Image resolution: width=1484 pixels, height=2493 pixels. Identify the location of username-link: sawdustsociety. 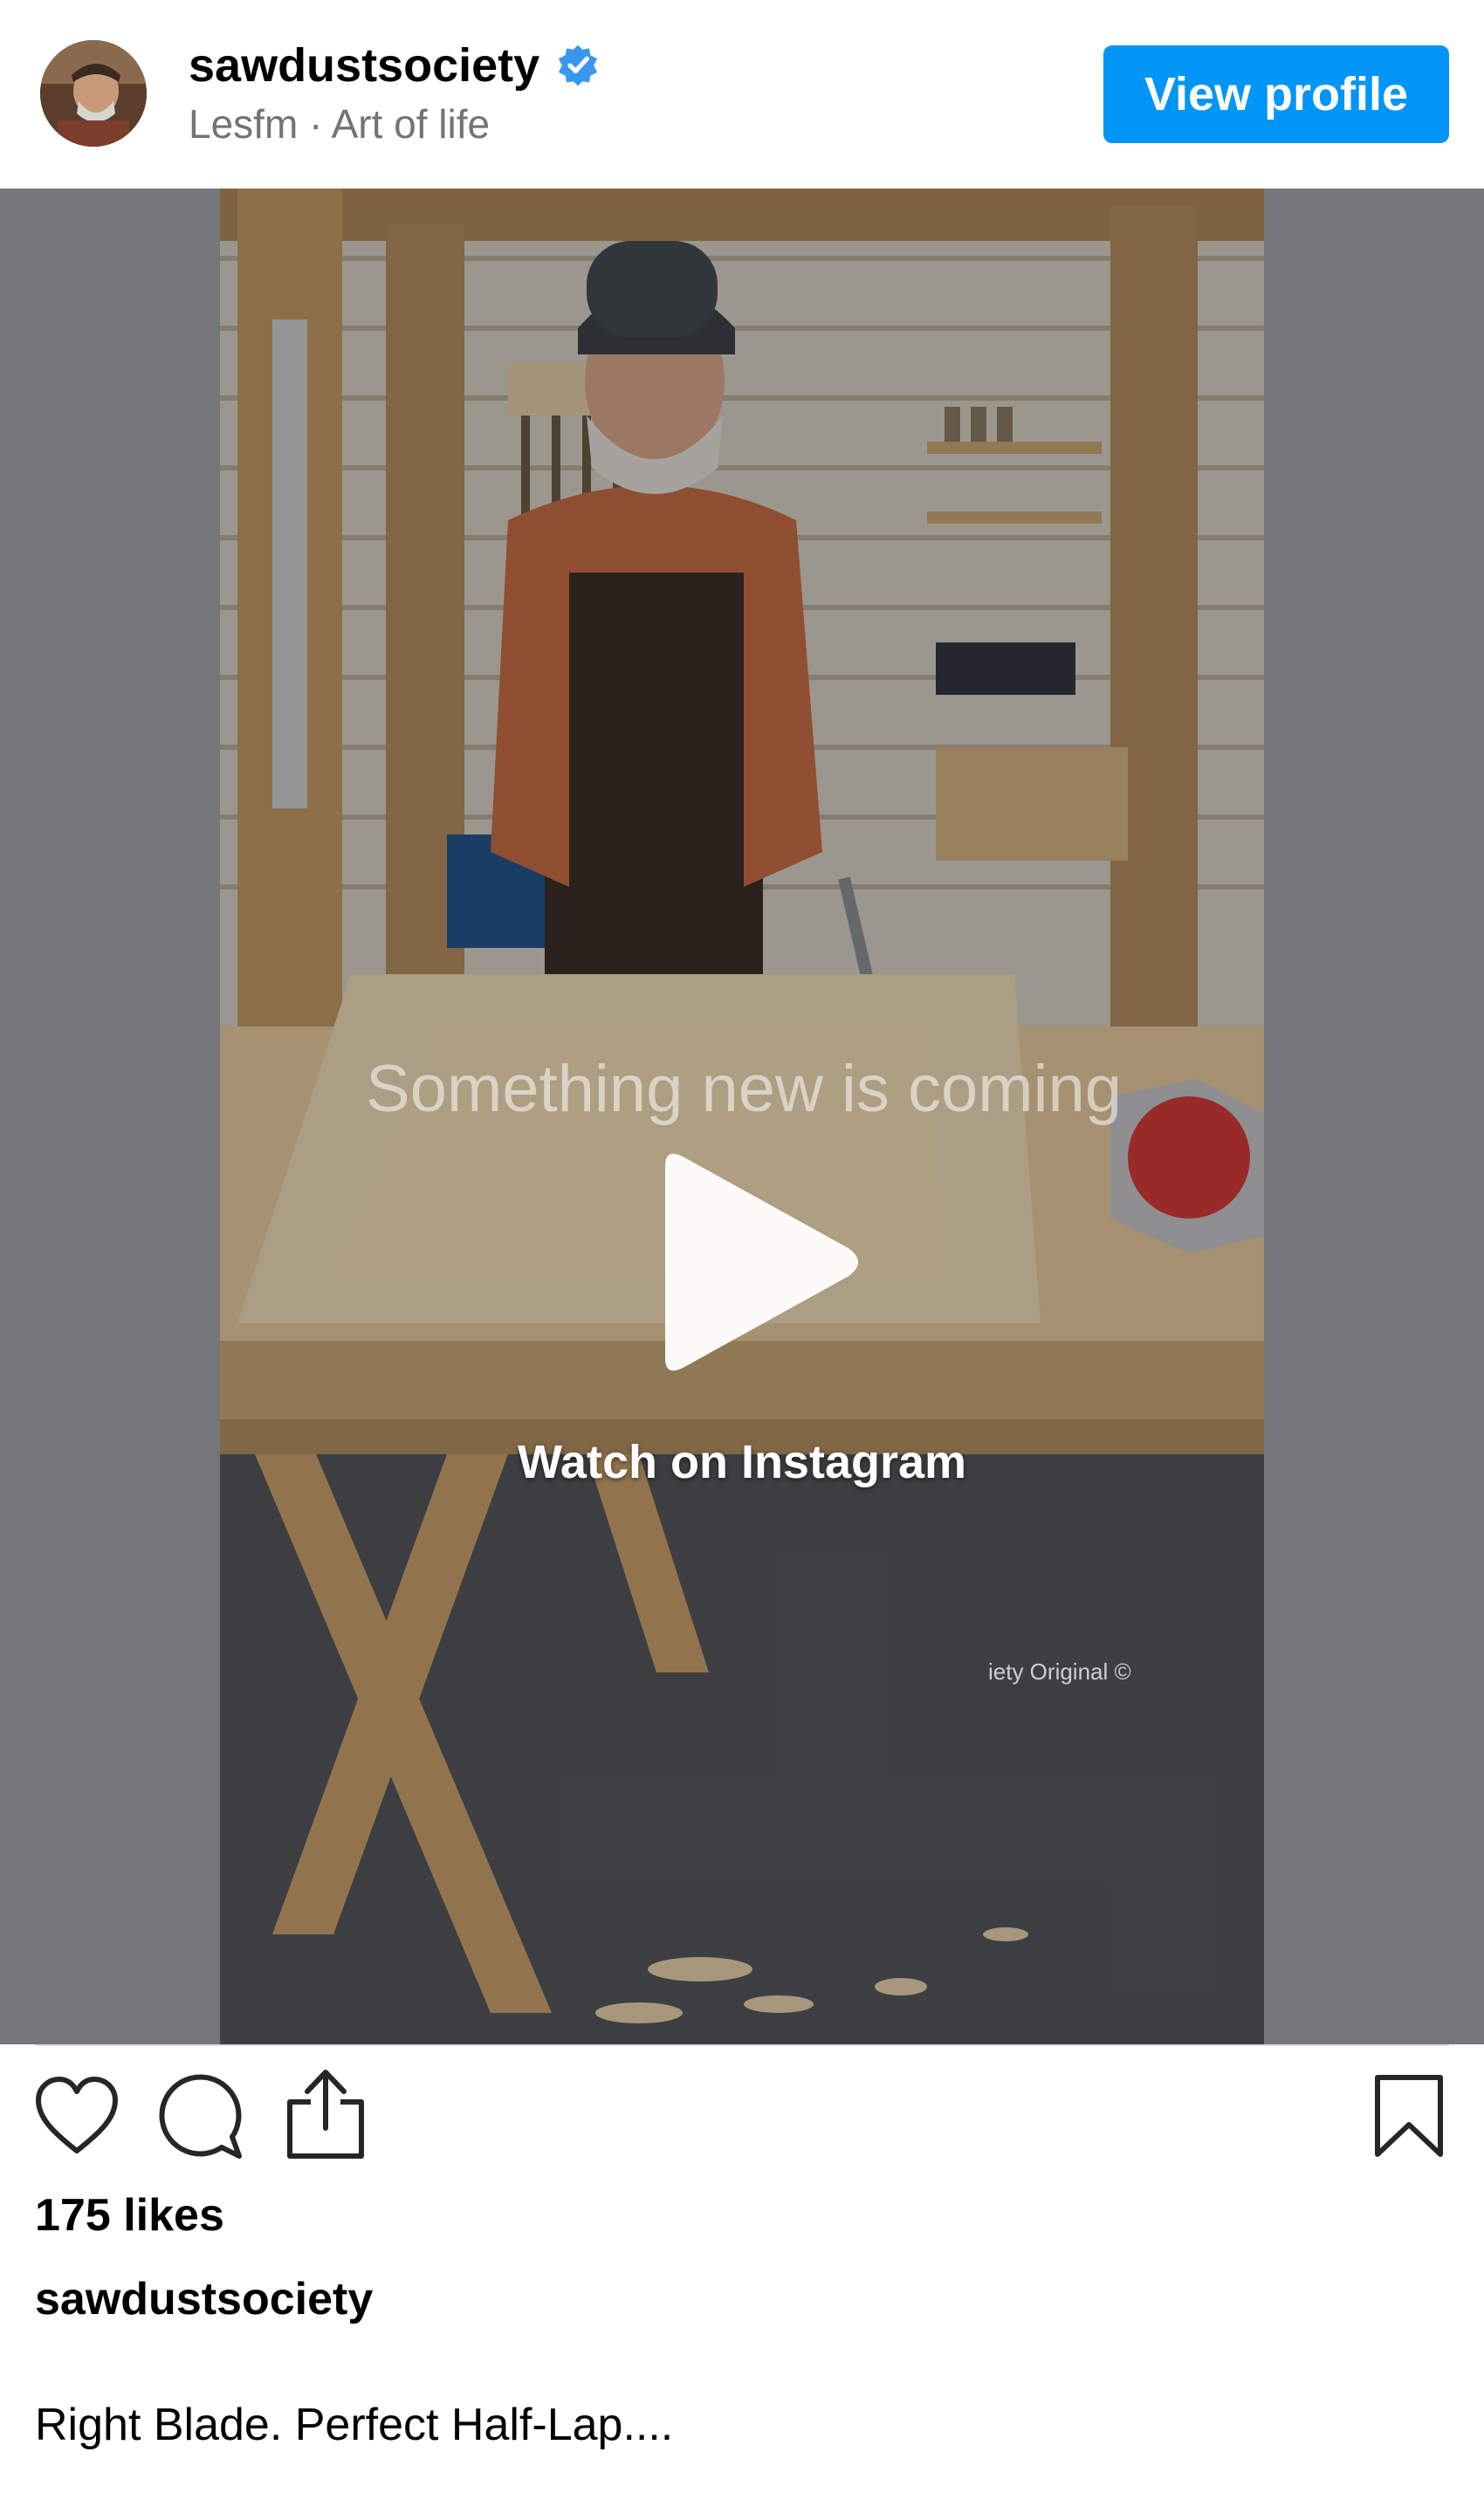
(395, 65).